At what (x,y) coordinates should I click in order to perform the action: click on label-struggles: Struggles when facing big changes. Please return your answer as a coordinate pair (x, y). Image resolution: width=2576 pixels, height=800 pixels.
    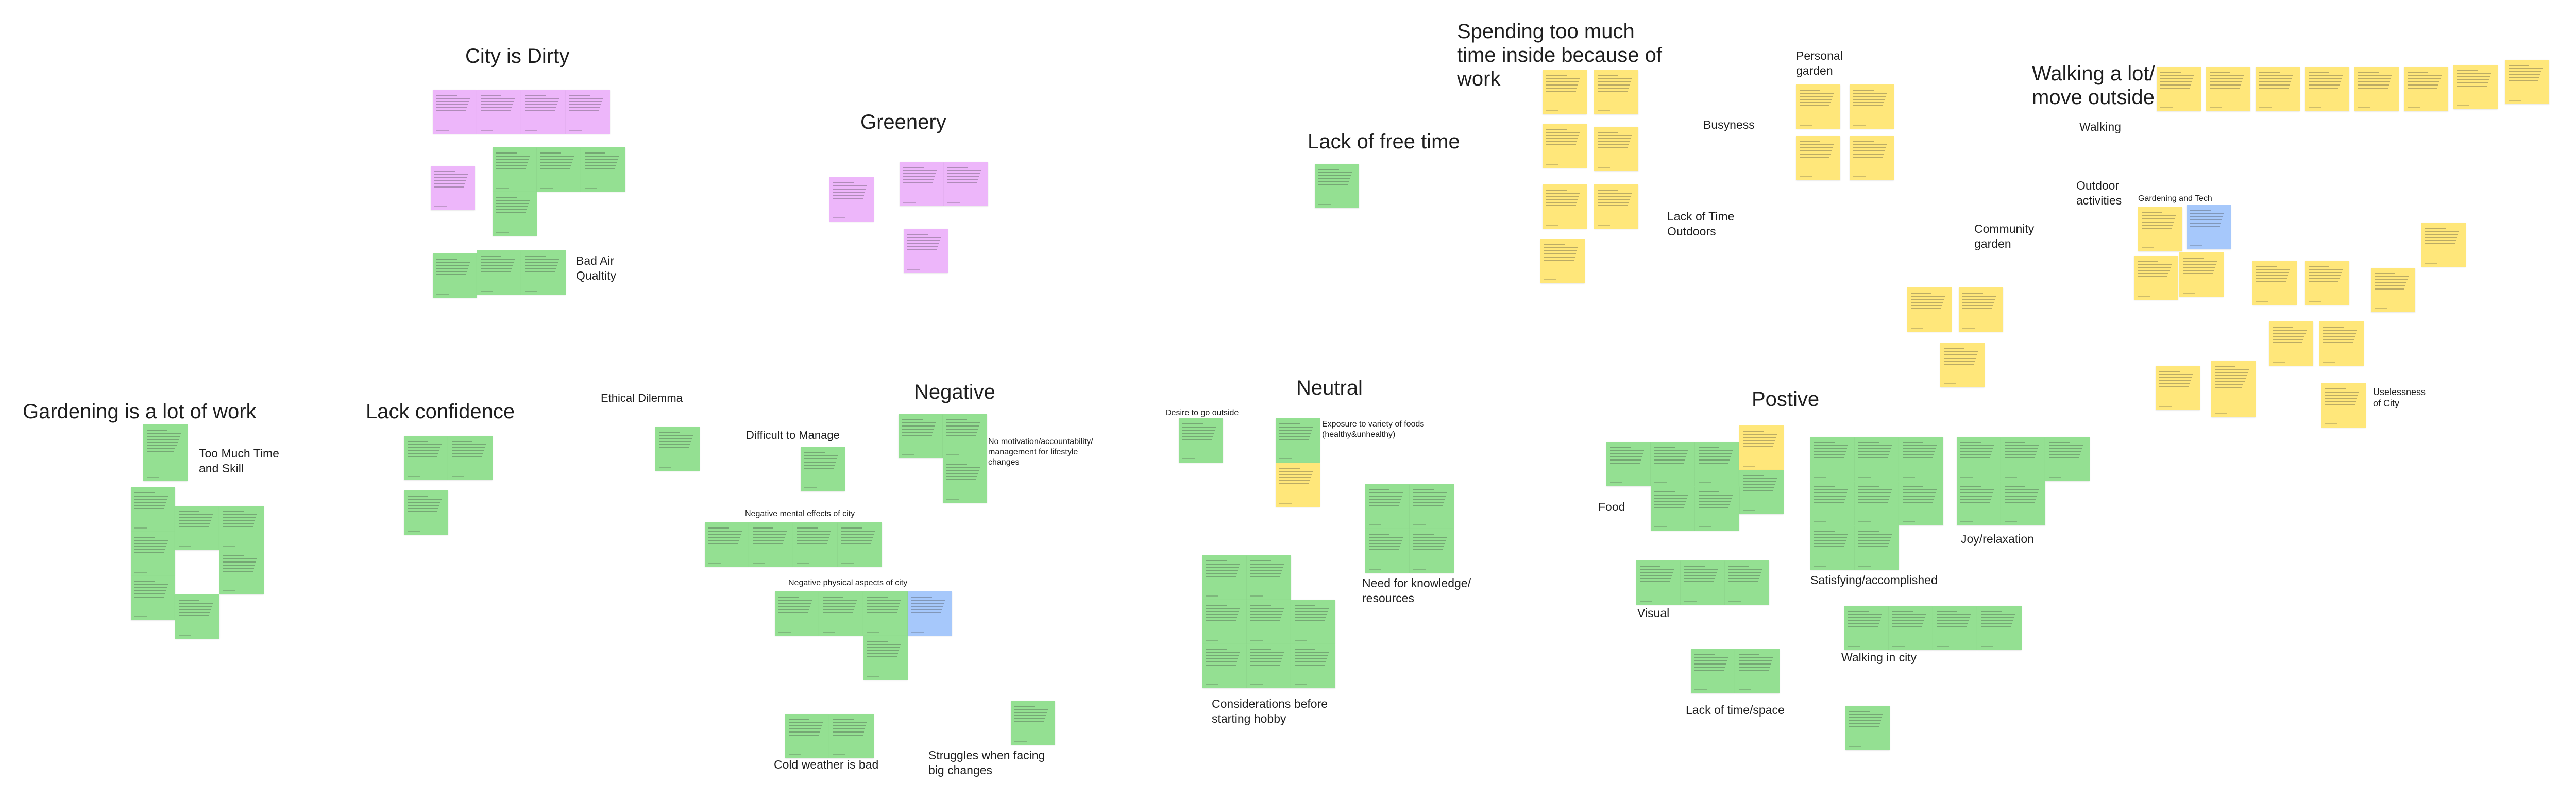
    Looking at the image, I should click on (995, 763).